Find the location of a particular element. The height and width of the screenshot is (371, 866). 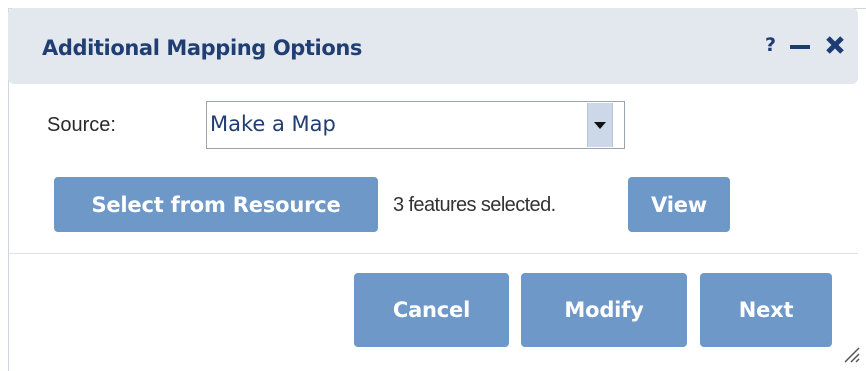

minimize-icon is located at coordinates (800, 47).